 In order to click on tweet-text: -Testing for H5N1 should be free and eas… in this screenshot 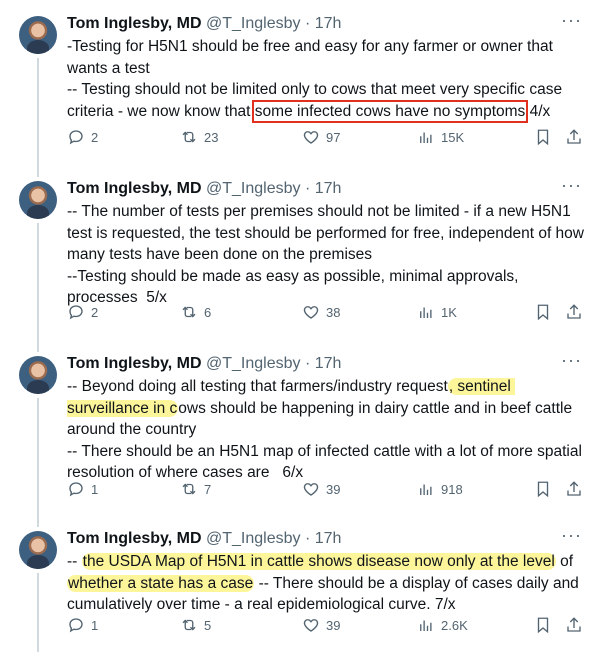, I will do `click(315, 80)`.